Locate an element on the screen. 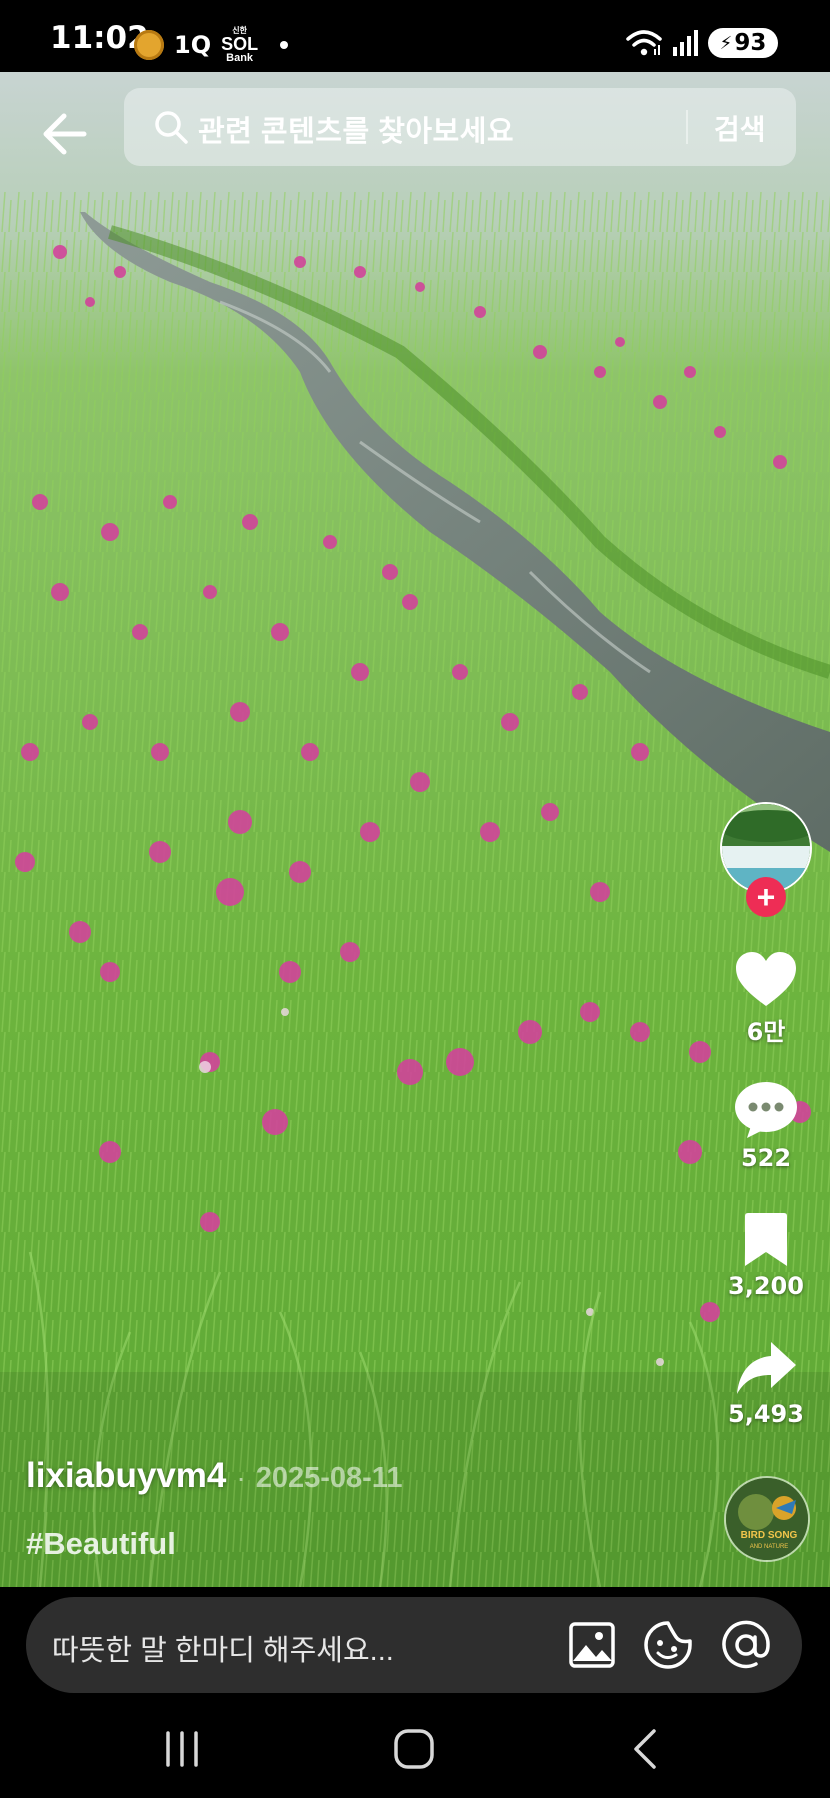 This screenshot has width=830, height=1798. bank-label-sub: Bank is located at coordinates (240, 58).